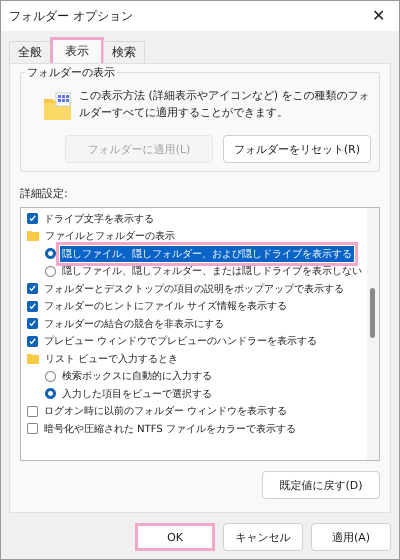 Image resolution: width=400 pixels, height=560 pixels. Describe the element at coordinates (166, 411) in the screenshot. I see `option-label: ログオン時に以前のフォルダー ウィンドウを表示する` at that location.